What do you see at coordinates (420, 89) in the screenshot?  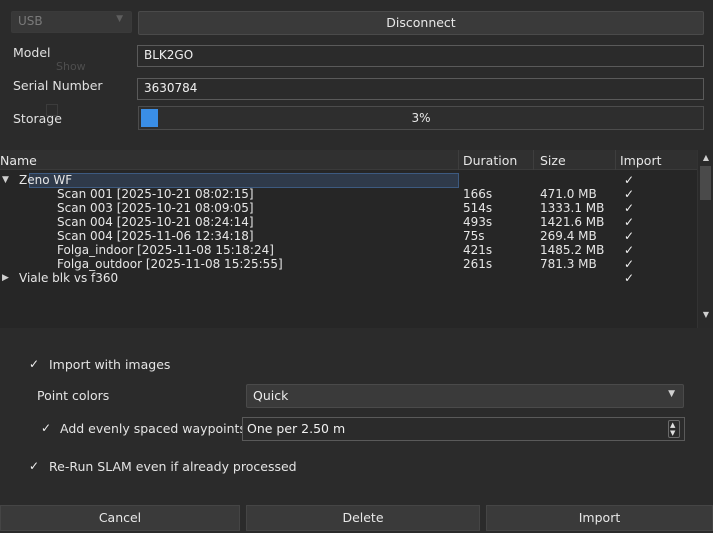 I see `serial-number-field: 3630784` at bounding box center [420, 89].